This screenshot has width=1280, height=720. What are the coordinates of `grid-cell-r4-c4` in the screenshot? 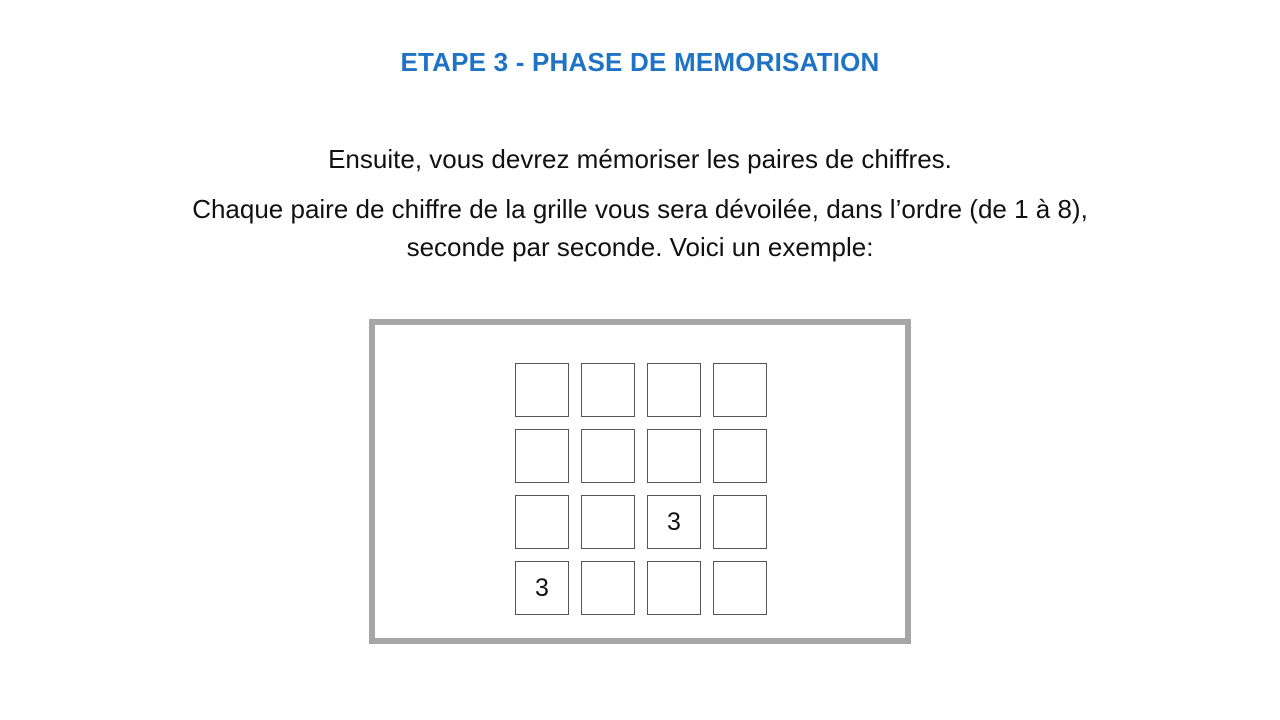 It's located at (740, 588).